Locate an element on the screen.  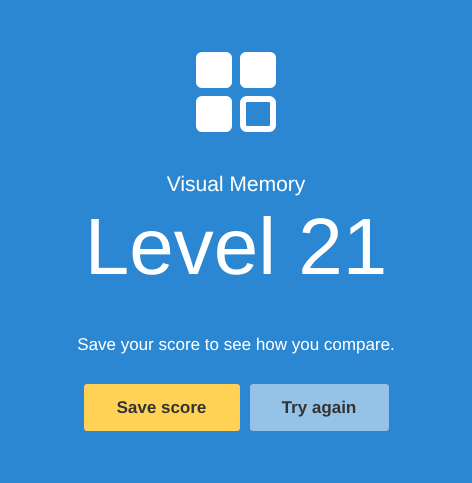
save-score-button: Save score is located at coordinates (162, 407).